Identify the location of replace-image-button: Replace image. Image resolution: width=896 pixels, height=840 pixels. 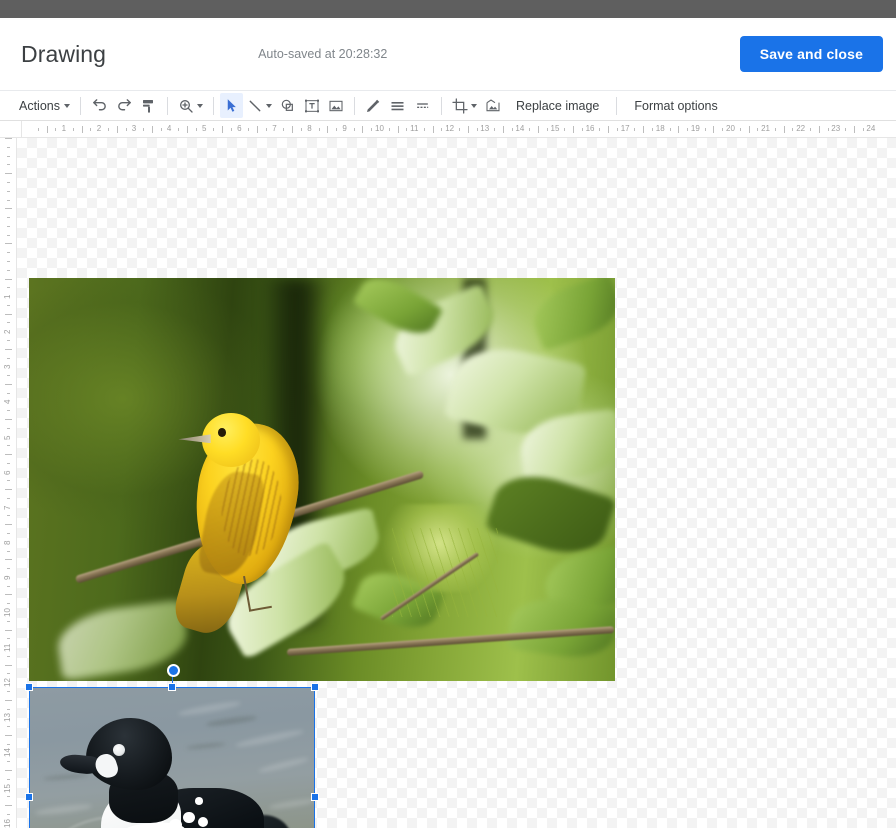
(557, 105).